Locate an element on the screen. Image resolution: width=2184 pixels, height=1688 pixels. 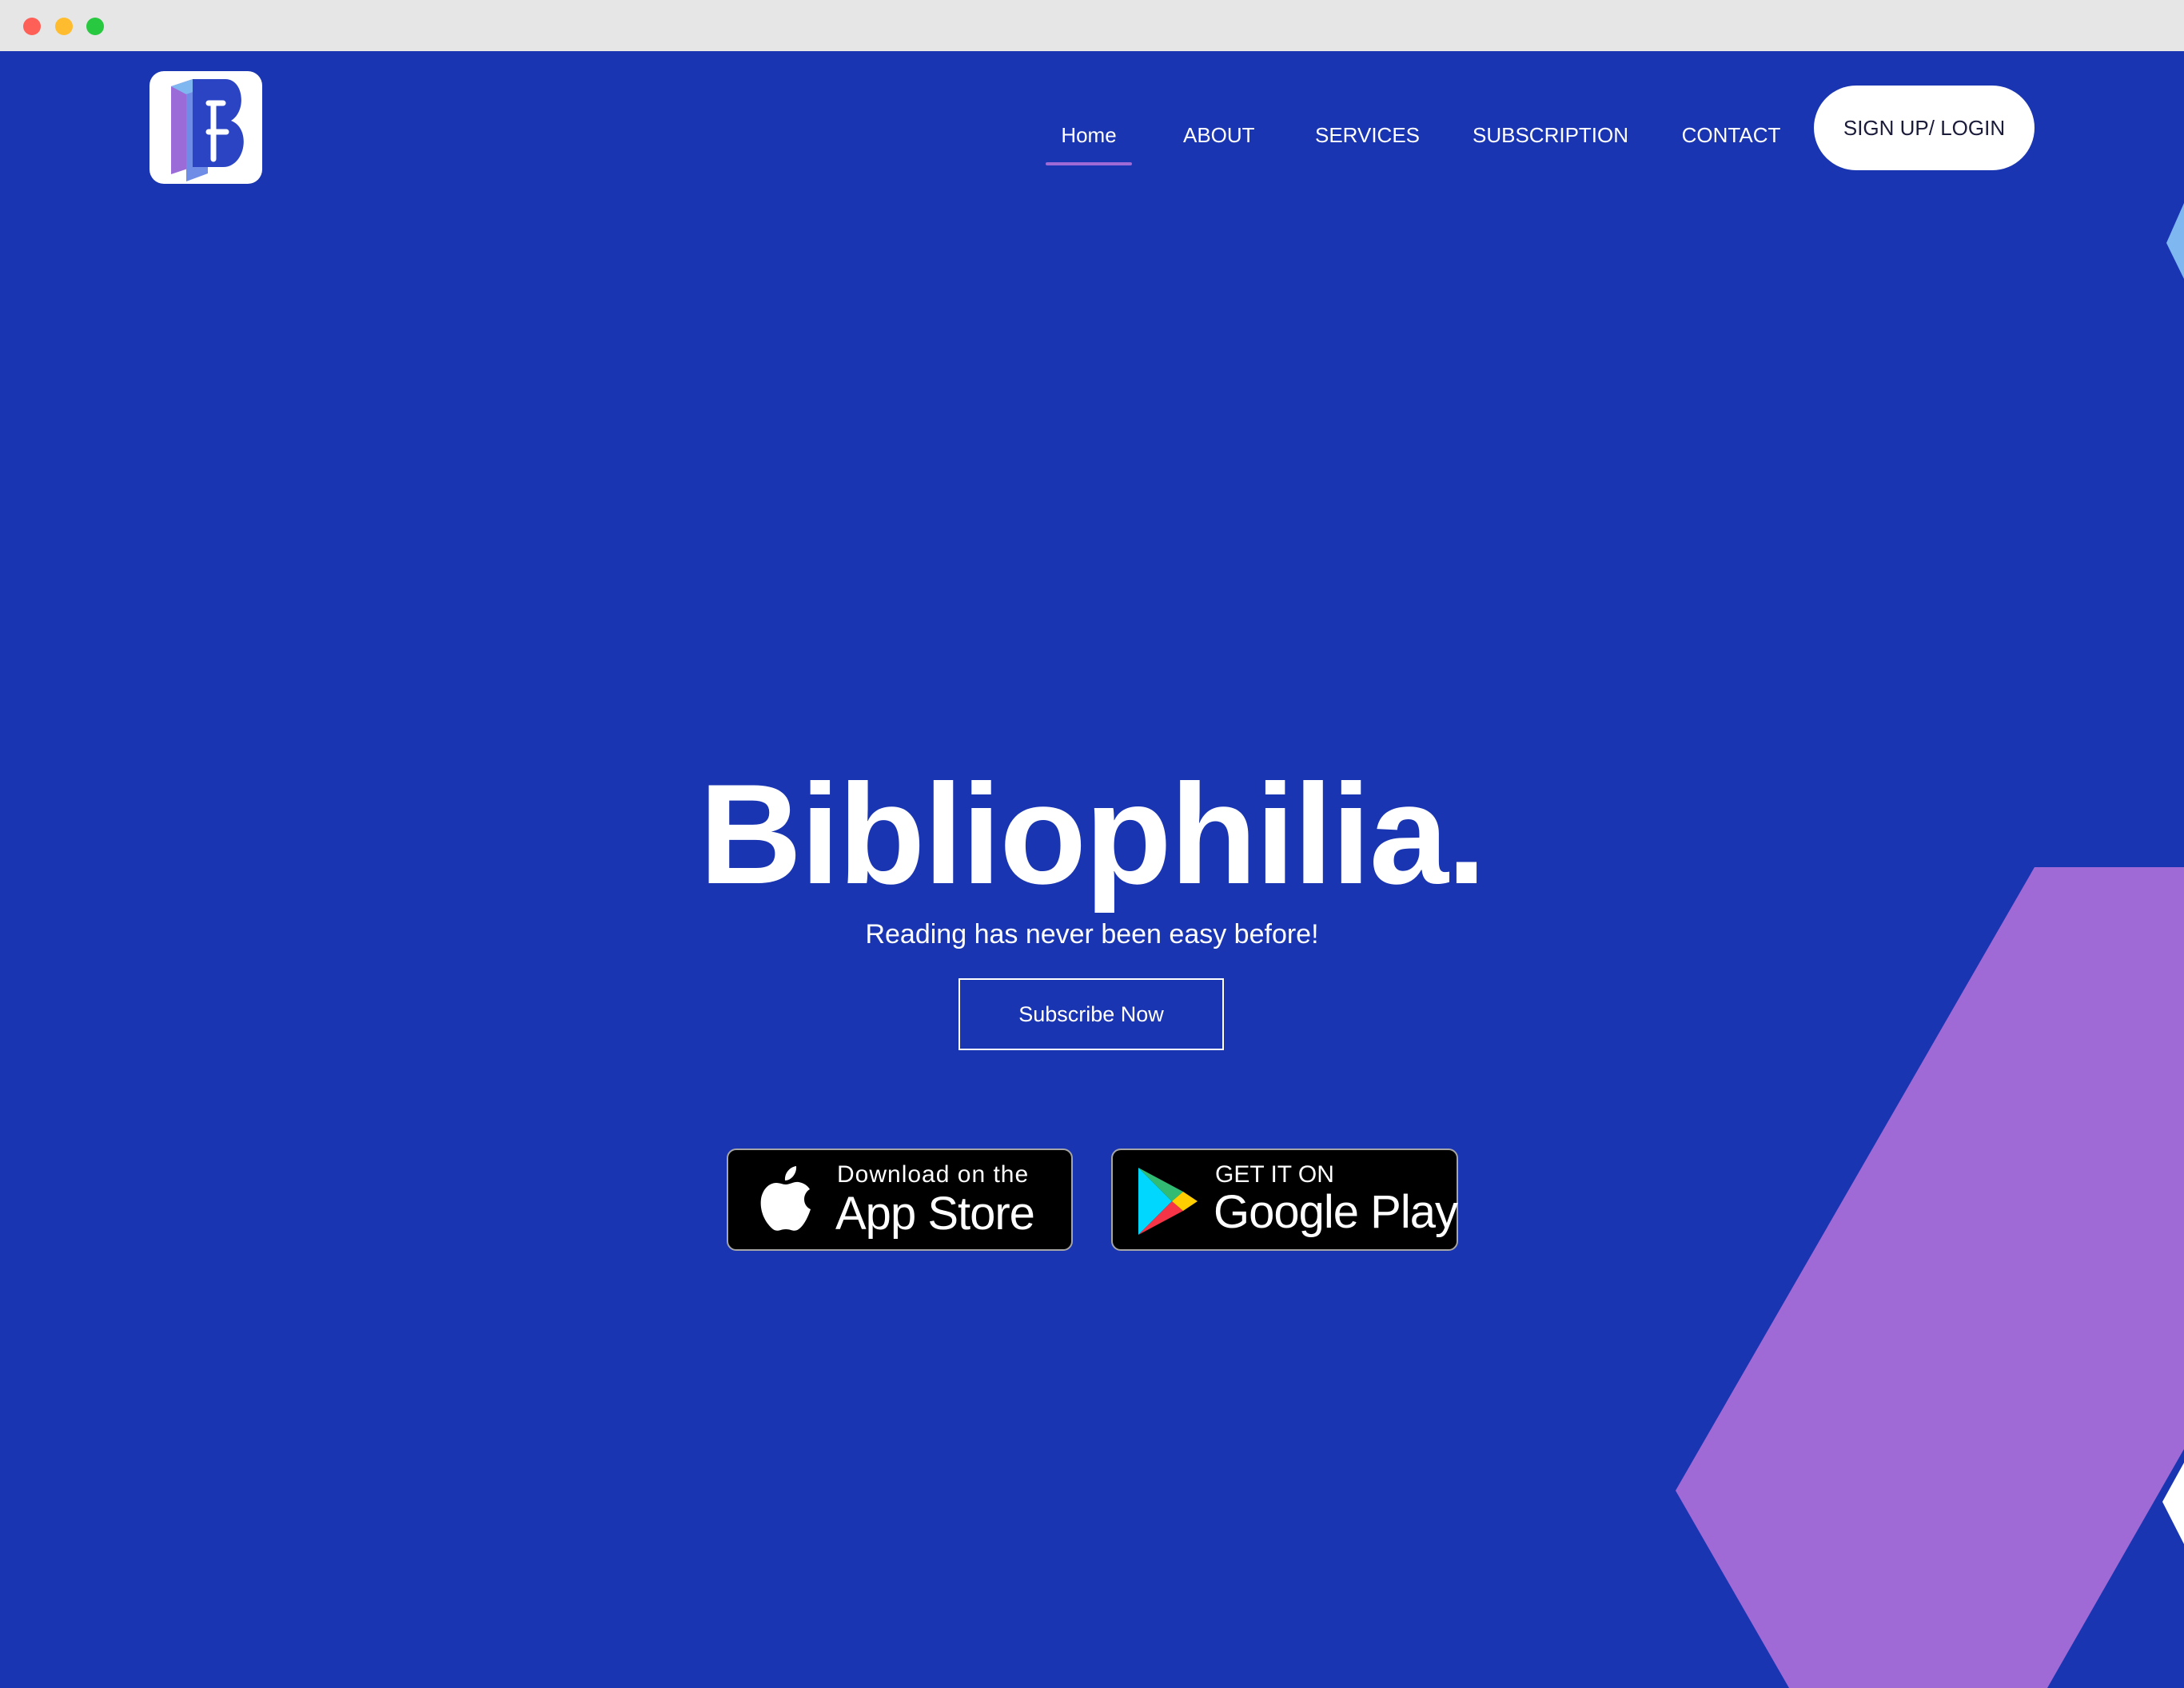
close-window-button is located at coordinates (32, 26).